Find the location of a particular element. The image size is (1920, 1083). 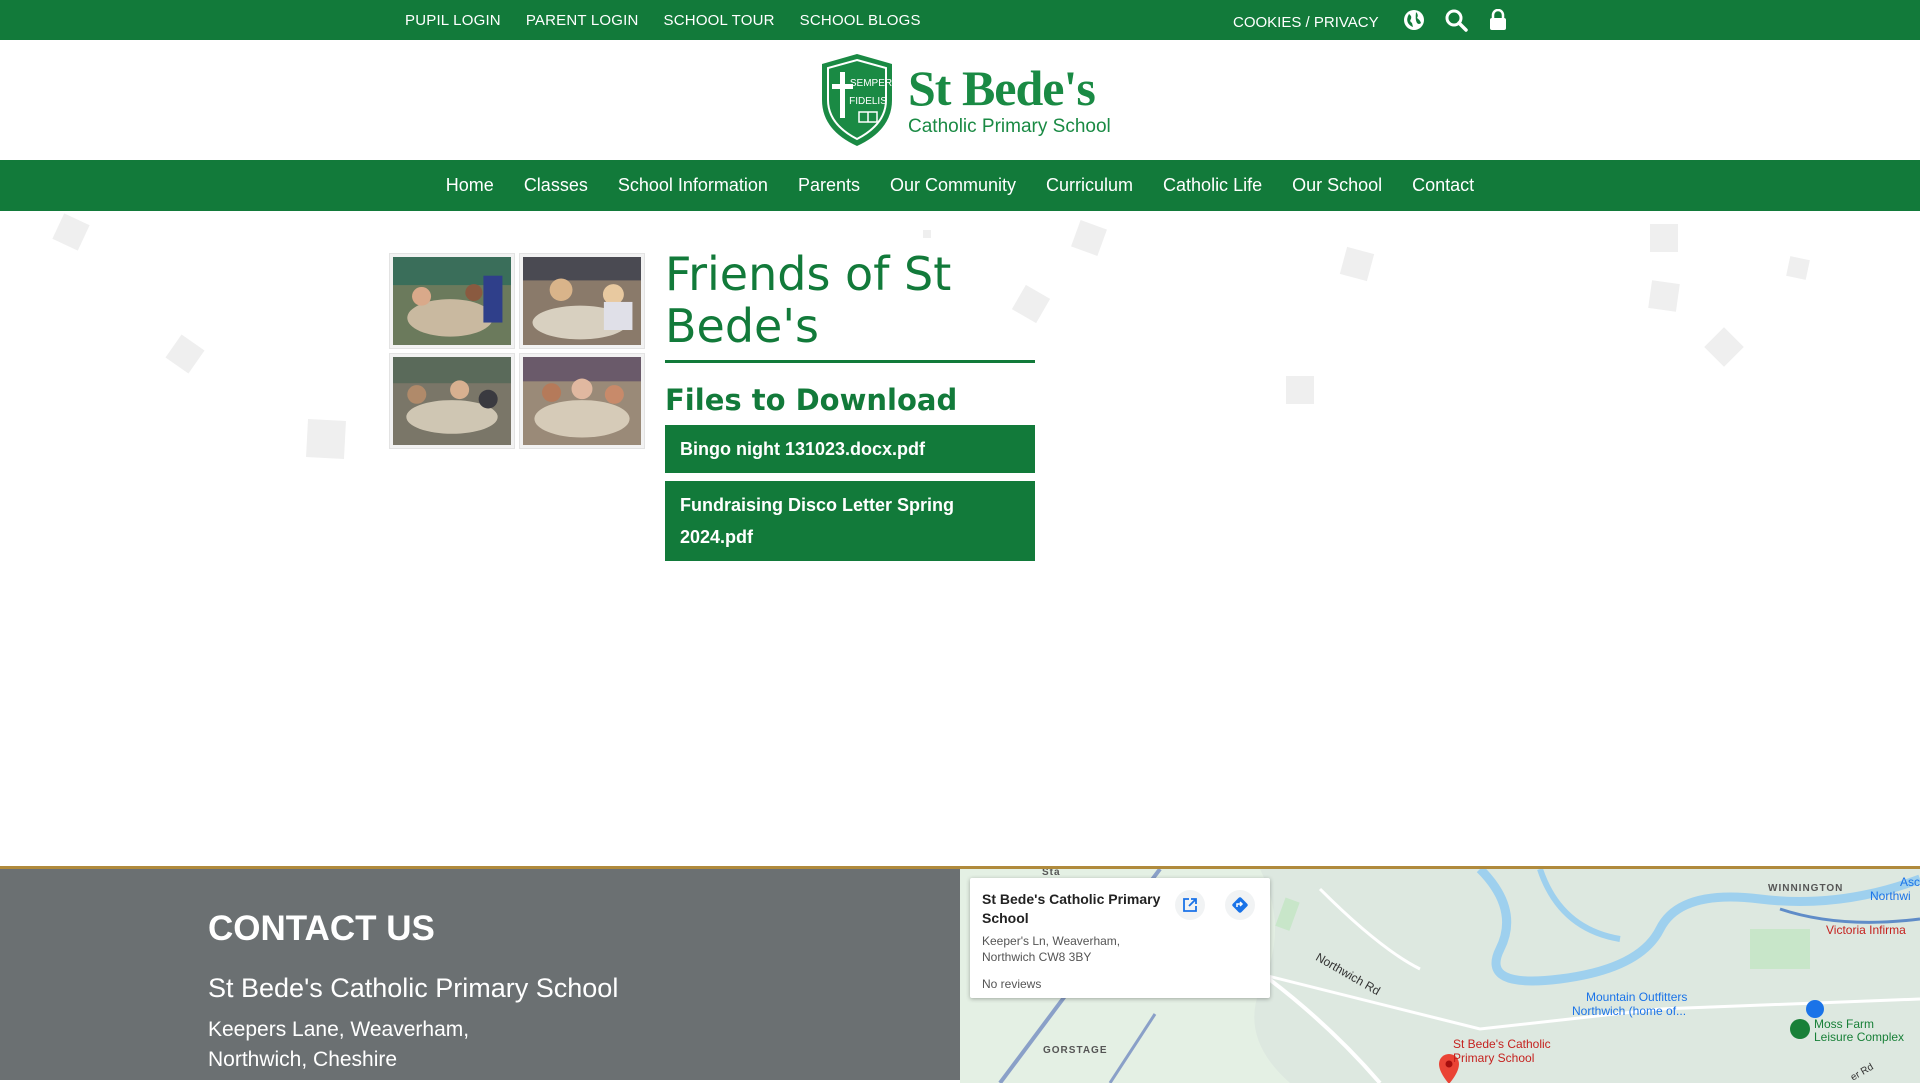

nav-our-school: Our School is located at coordinates (1337, 185).